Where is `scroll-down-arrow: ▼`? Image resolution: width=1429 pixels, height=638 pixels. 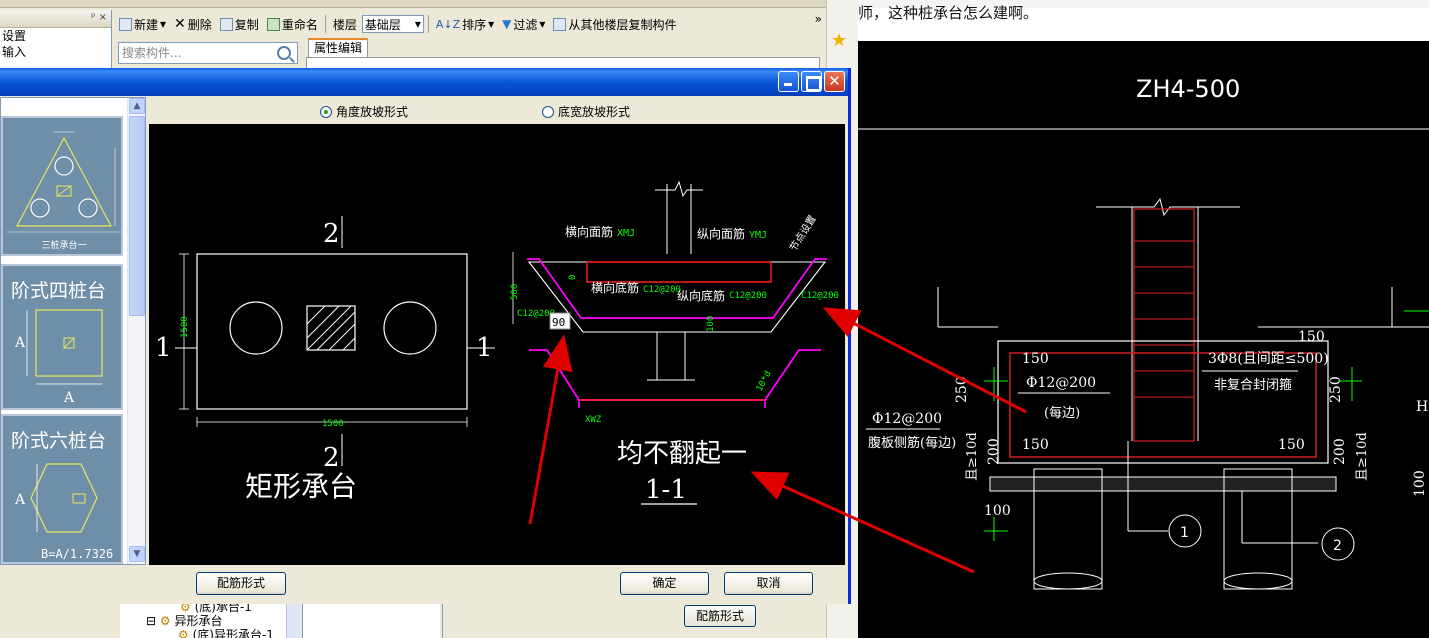
scroll-down-arrow: ▼ is located at coordinates (137, 554).